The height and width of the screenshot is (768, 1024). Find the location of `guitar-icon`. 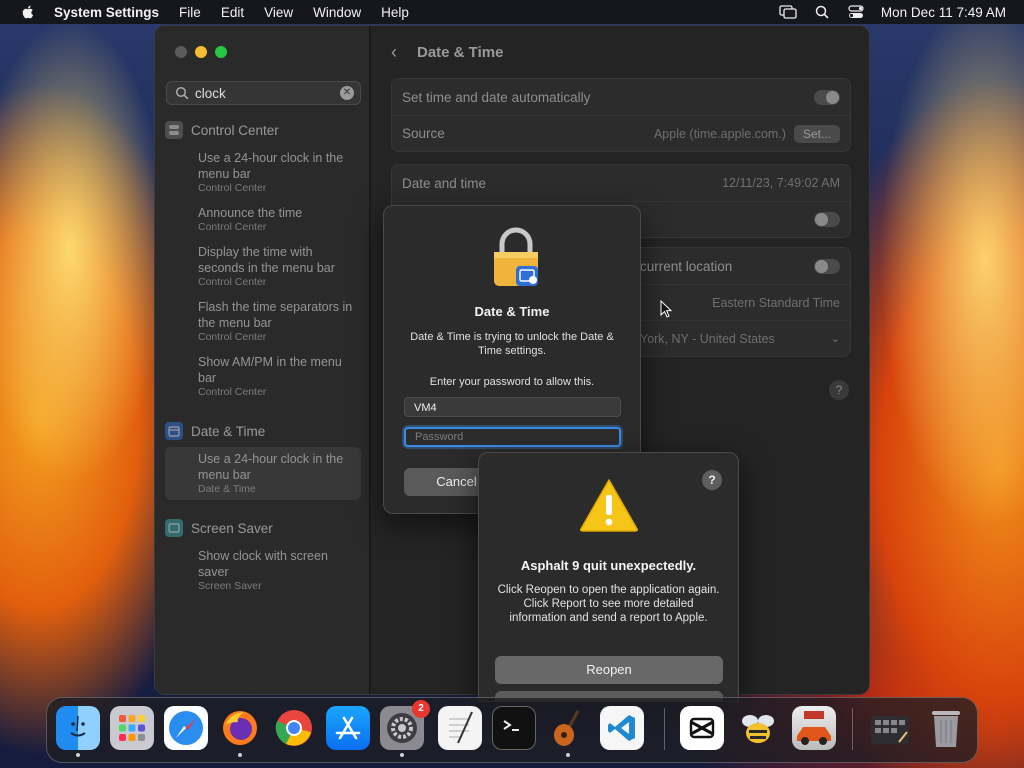

guitar-icon is located at coordinates (567, 728).